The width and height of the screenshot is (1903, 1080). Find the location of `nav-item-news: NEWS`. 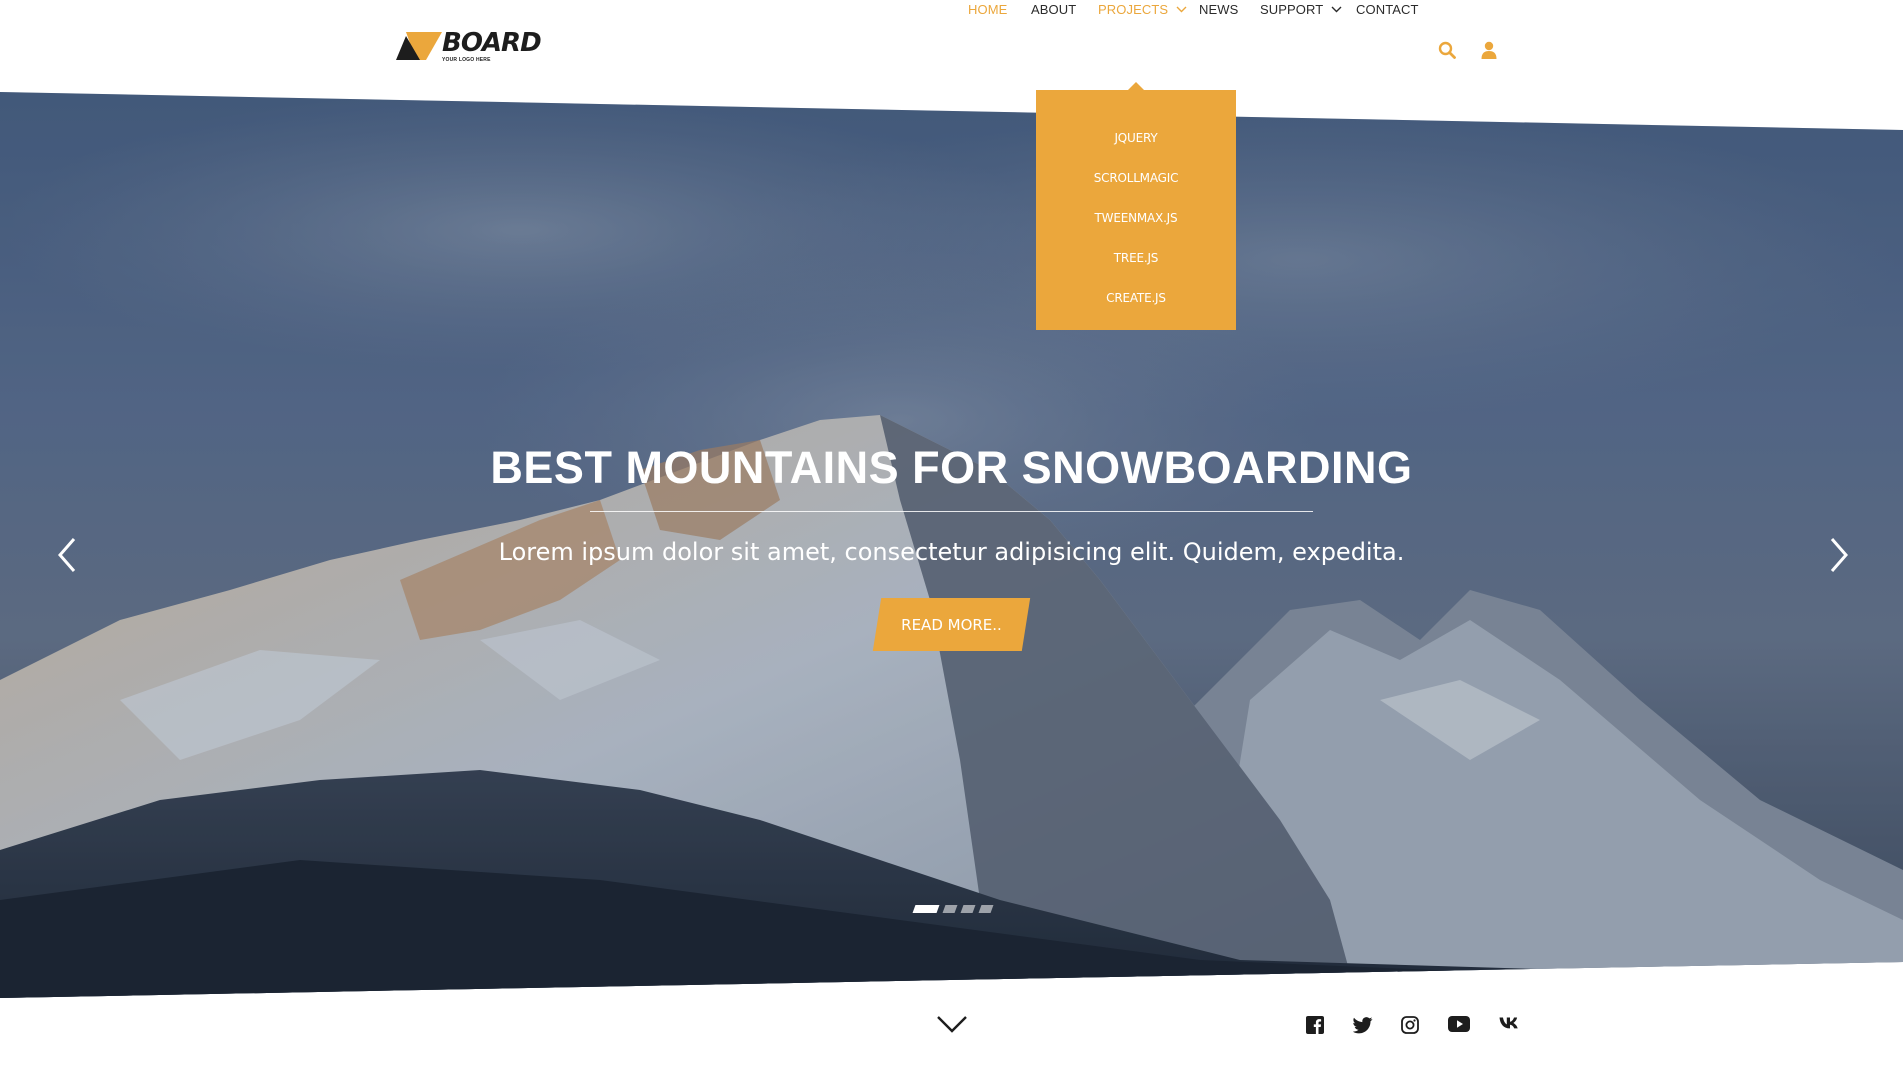

nav-item-news: NEWS is located at coordinates (1218, 10).